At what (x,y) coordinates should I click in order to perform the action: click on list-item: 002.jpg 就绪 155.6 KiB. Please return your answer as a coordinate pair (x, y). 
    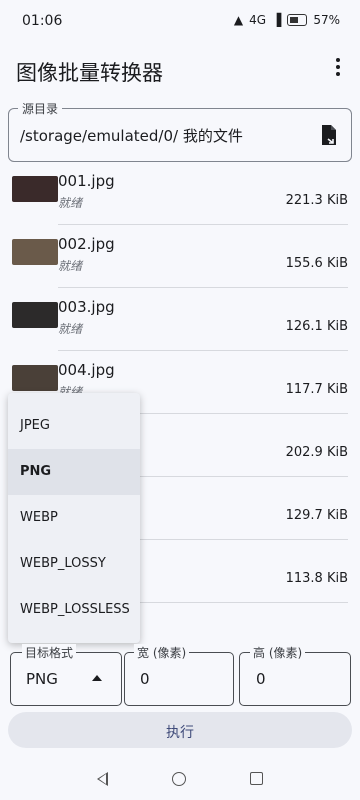
    Looking at the image, I should click on (180, 256).